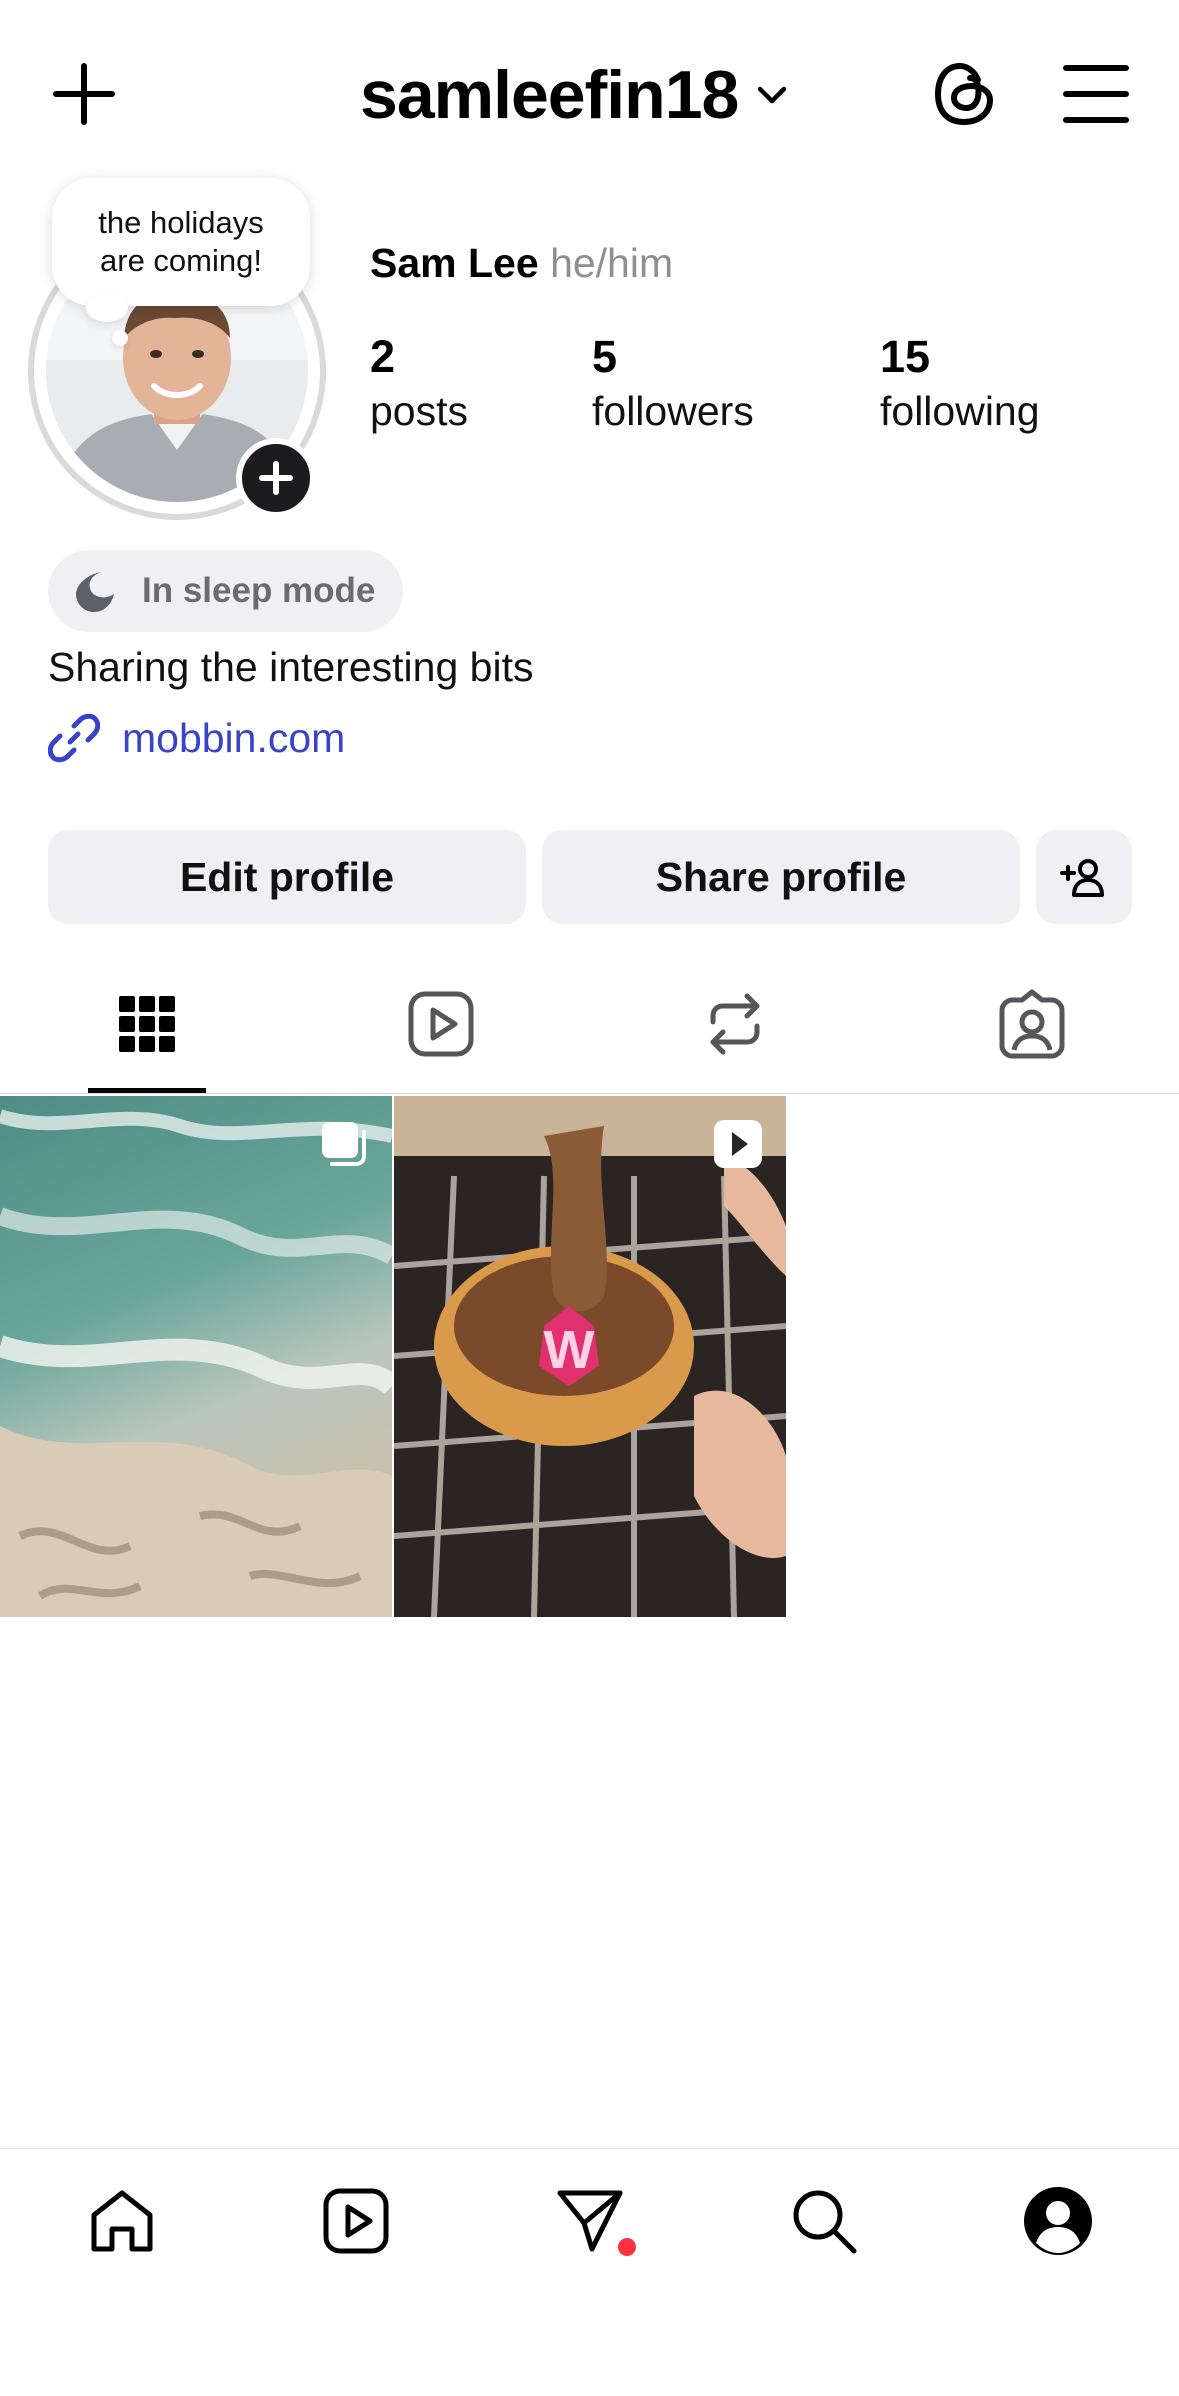 The width and height of the screenshot is (1179, 2396). I want to click on chevron-down-icon, so click(772, 95).